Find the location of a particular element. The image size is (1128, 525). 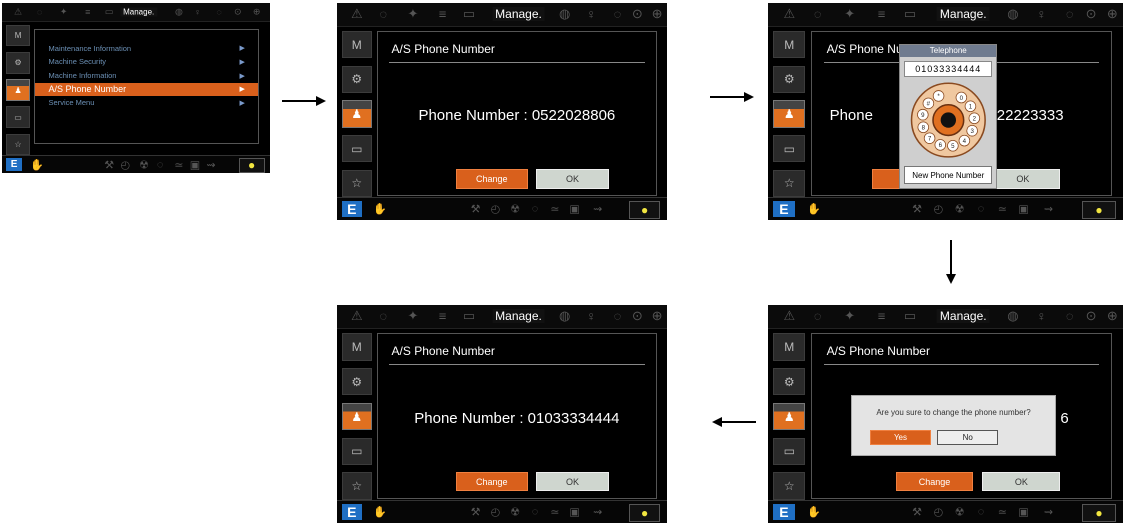

rotary-dial: 0123456789#* is located at coordinates (948, 120).